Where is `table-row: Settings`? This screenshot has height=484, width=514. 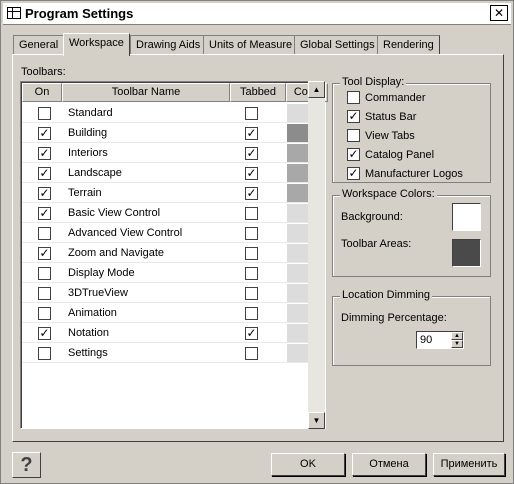
table-row: Settings is located at coordinates (173, 353).